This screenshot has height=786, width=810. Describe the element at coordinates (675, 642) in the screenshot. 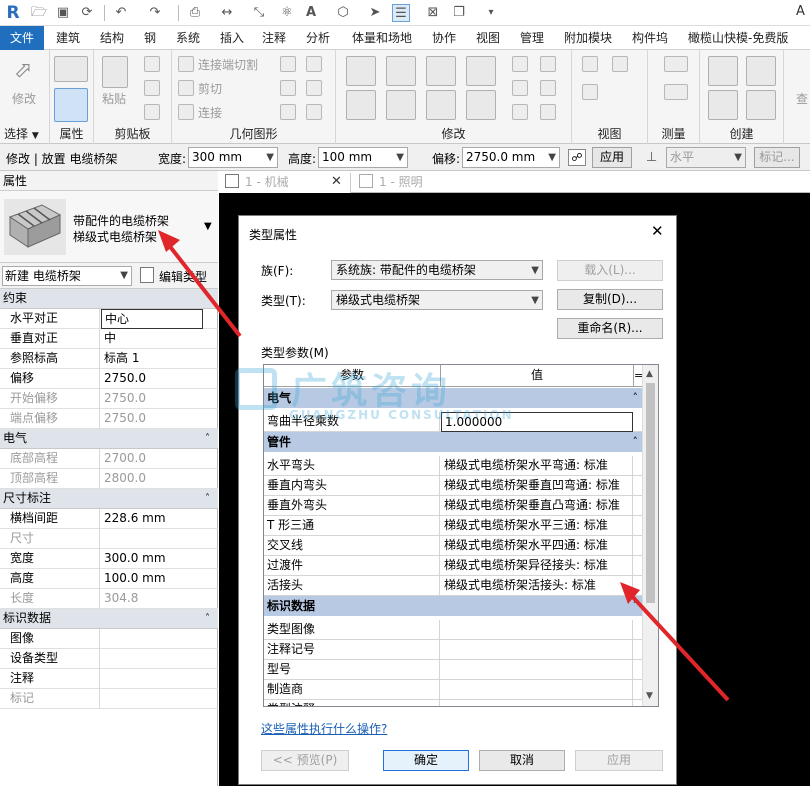

I see `annotation-arrow-bottom` at that location.